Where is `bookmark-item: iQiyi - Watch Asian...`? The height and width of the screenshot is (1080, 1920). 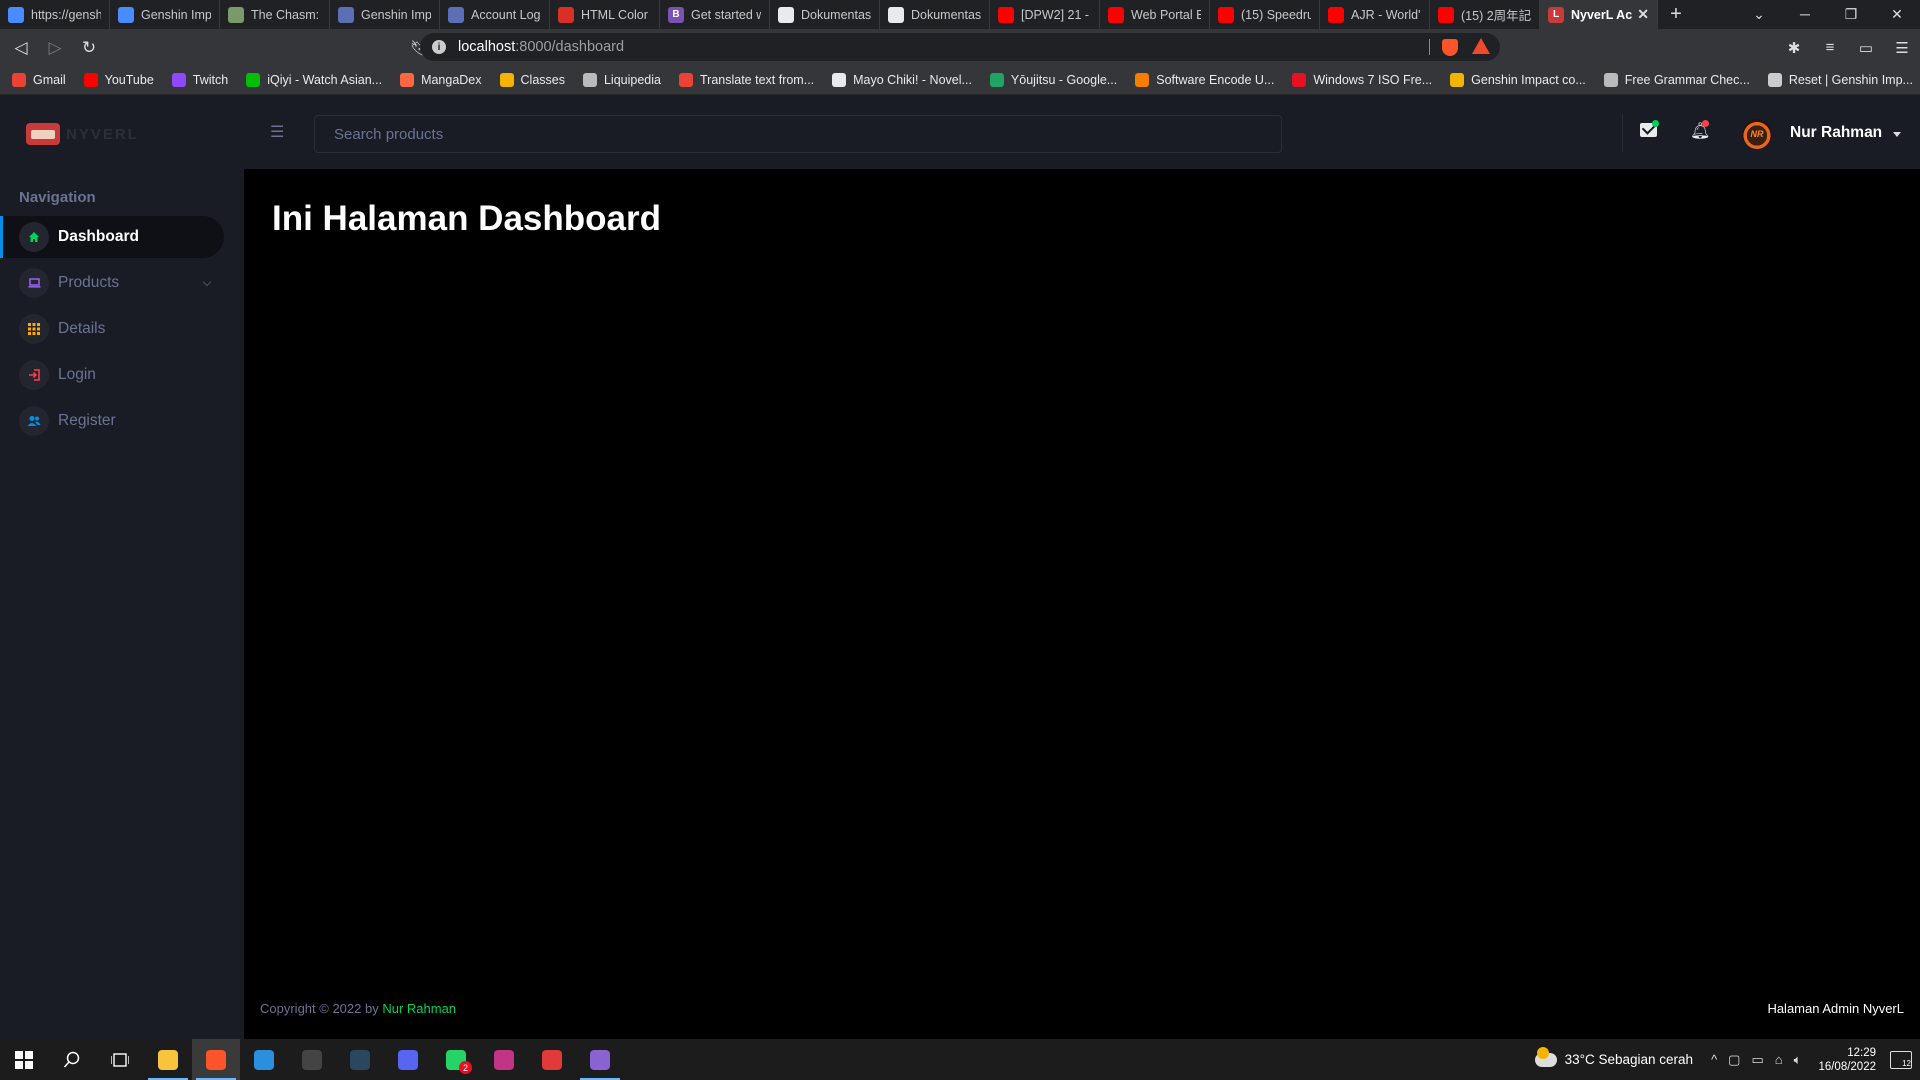 bookmark-item: iQiyi - Watch Asian... is located at coordinates (314, 80).